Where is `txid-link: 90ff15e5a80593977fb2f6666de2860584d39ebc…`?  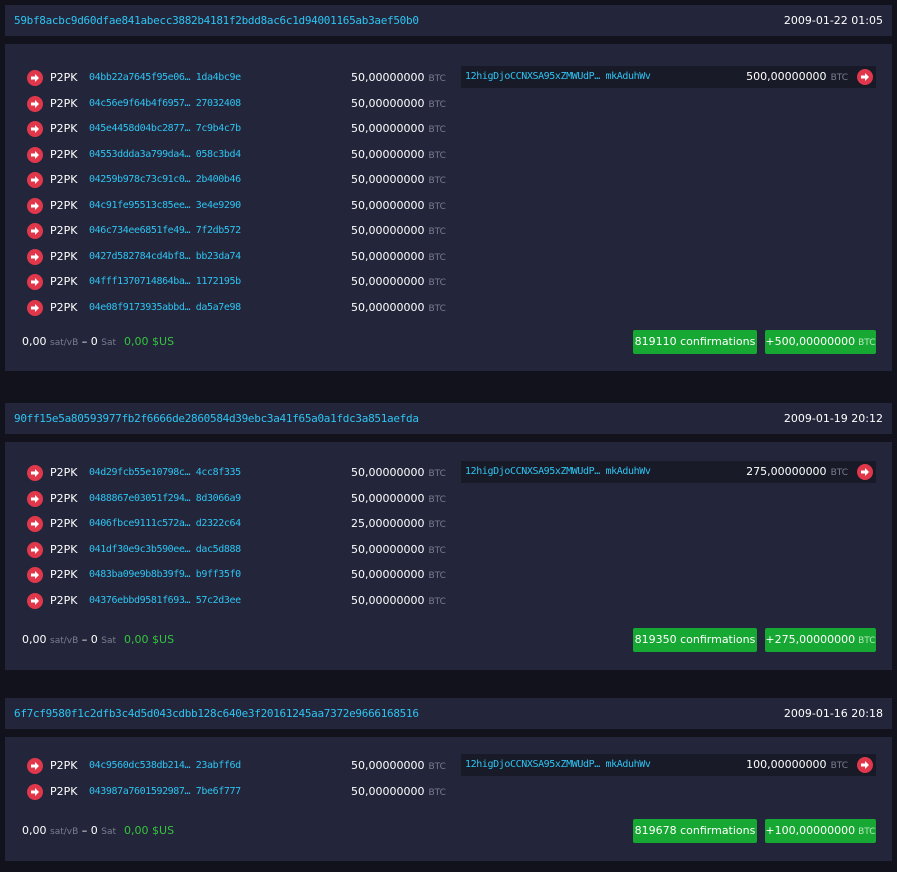 txid-link: 90ff15e5a80593977fb2f6666de2860584d39ebc… is located at coordinates (216, 418).